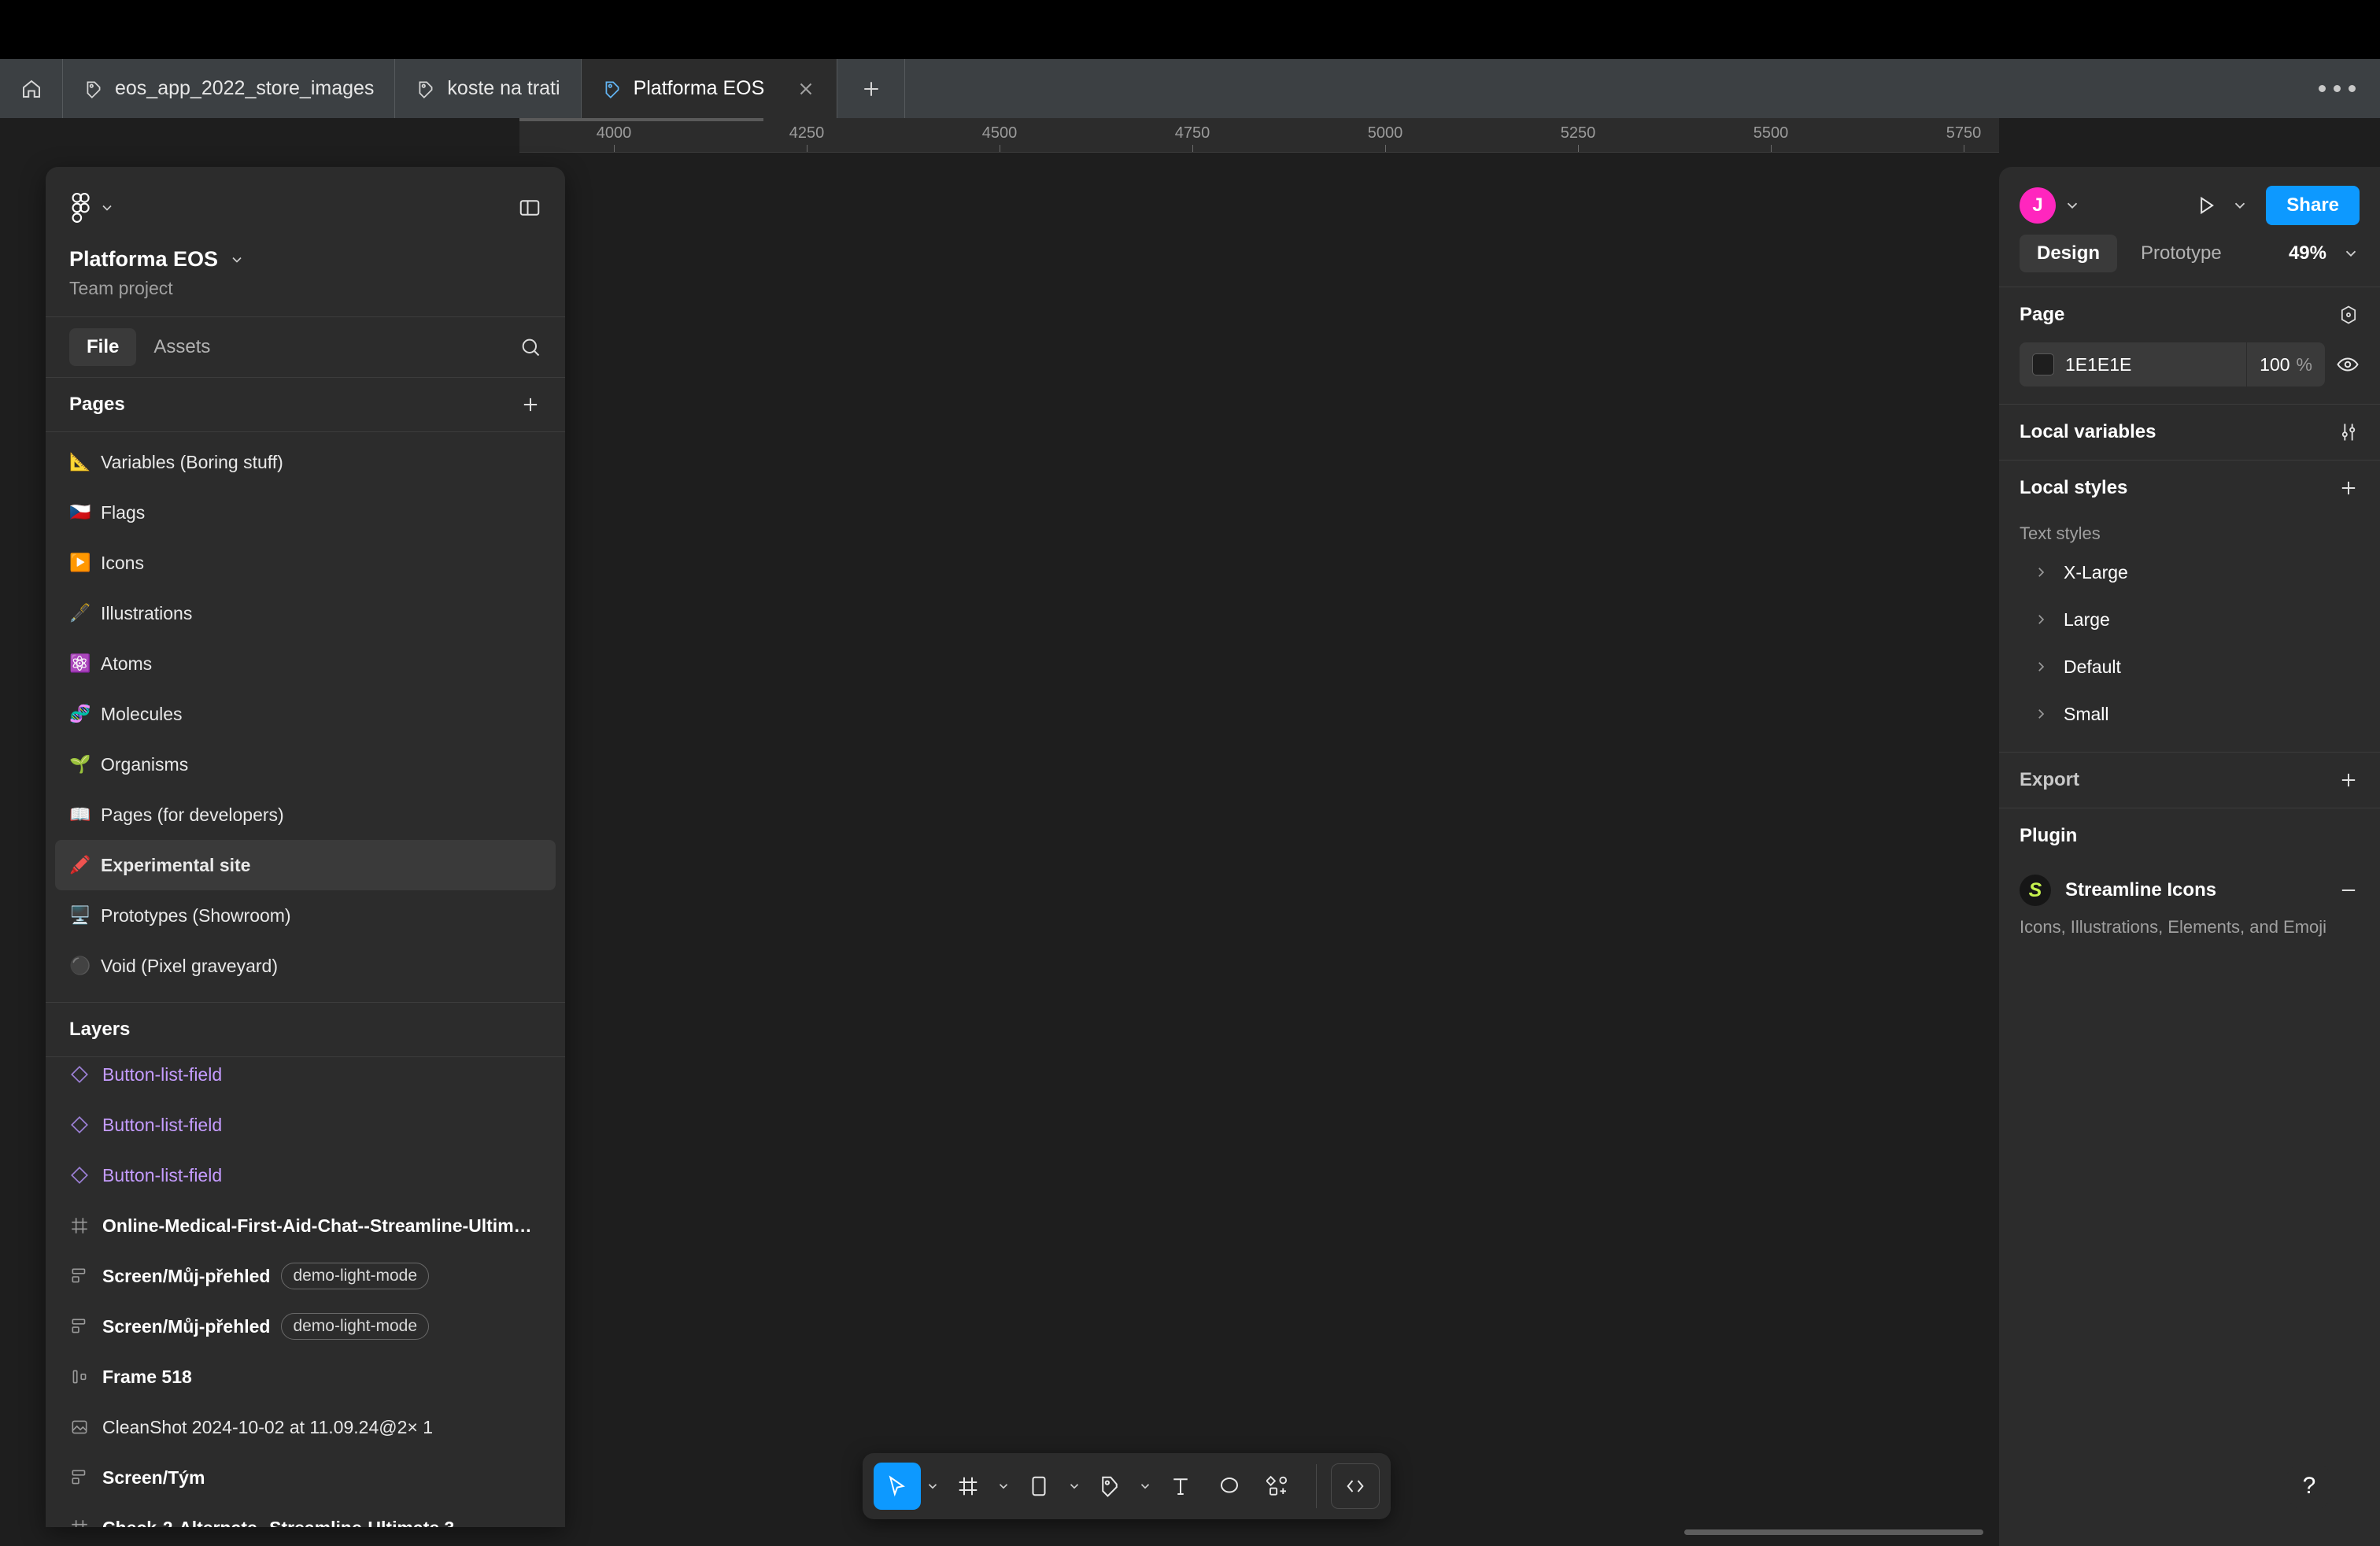  I want to click on page-item-atoms: ⚛️ Atoms, so click(305, 663).